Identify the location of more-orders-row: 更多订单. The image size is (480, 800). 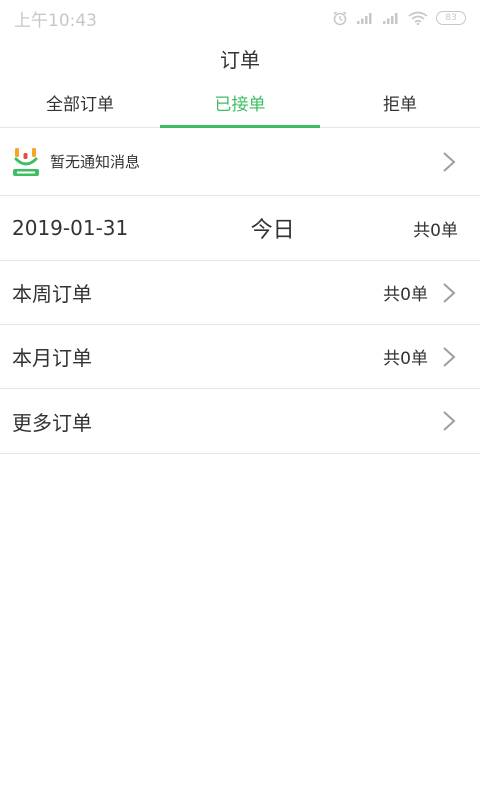
(240, 421).